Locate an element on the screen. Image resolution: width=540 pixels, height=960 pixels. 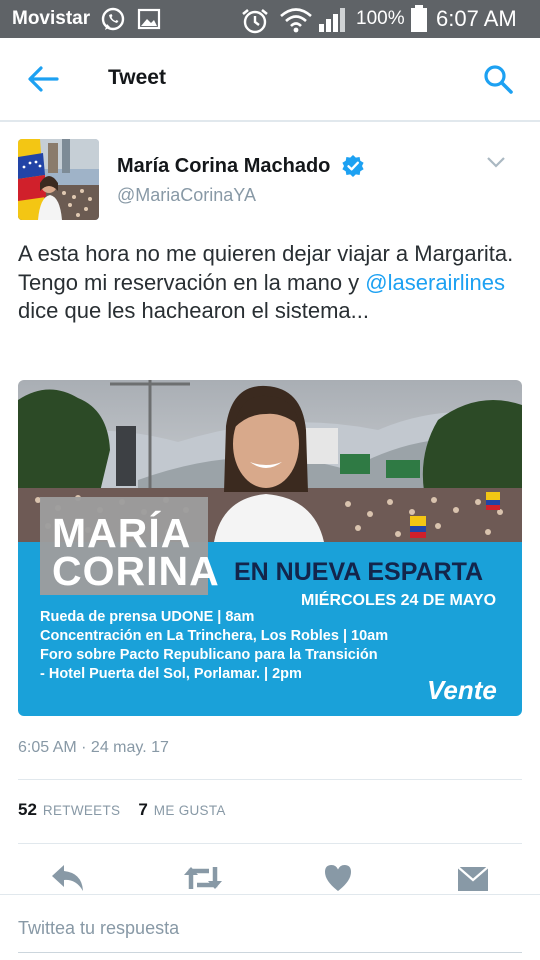
whatsapp-icon is located at coordinates (113, 19).